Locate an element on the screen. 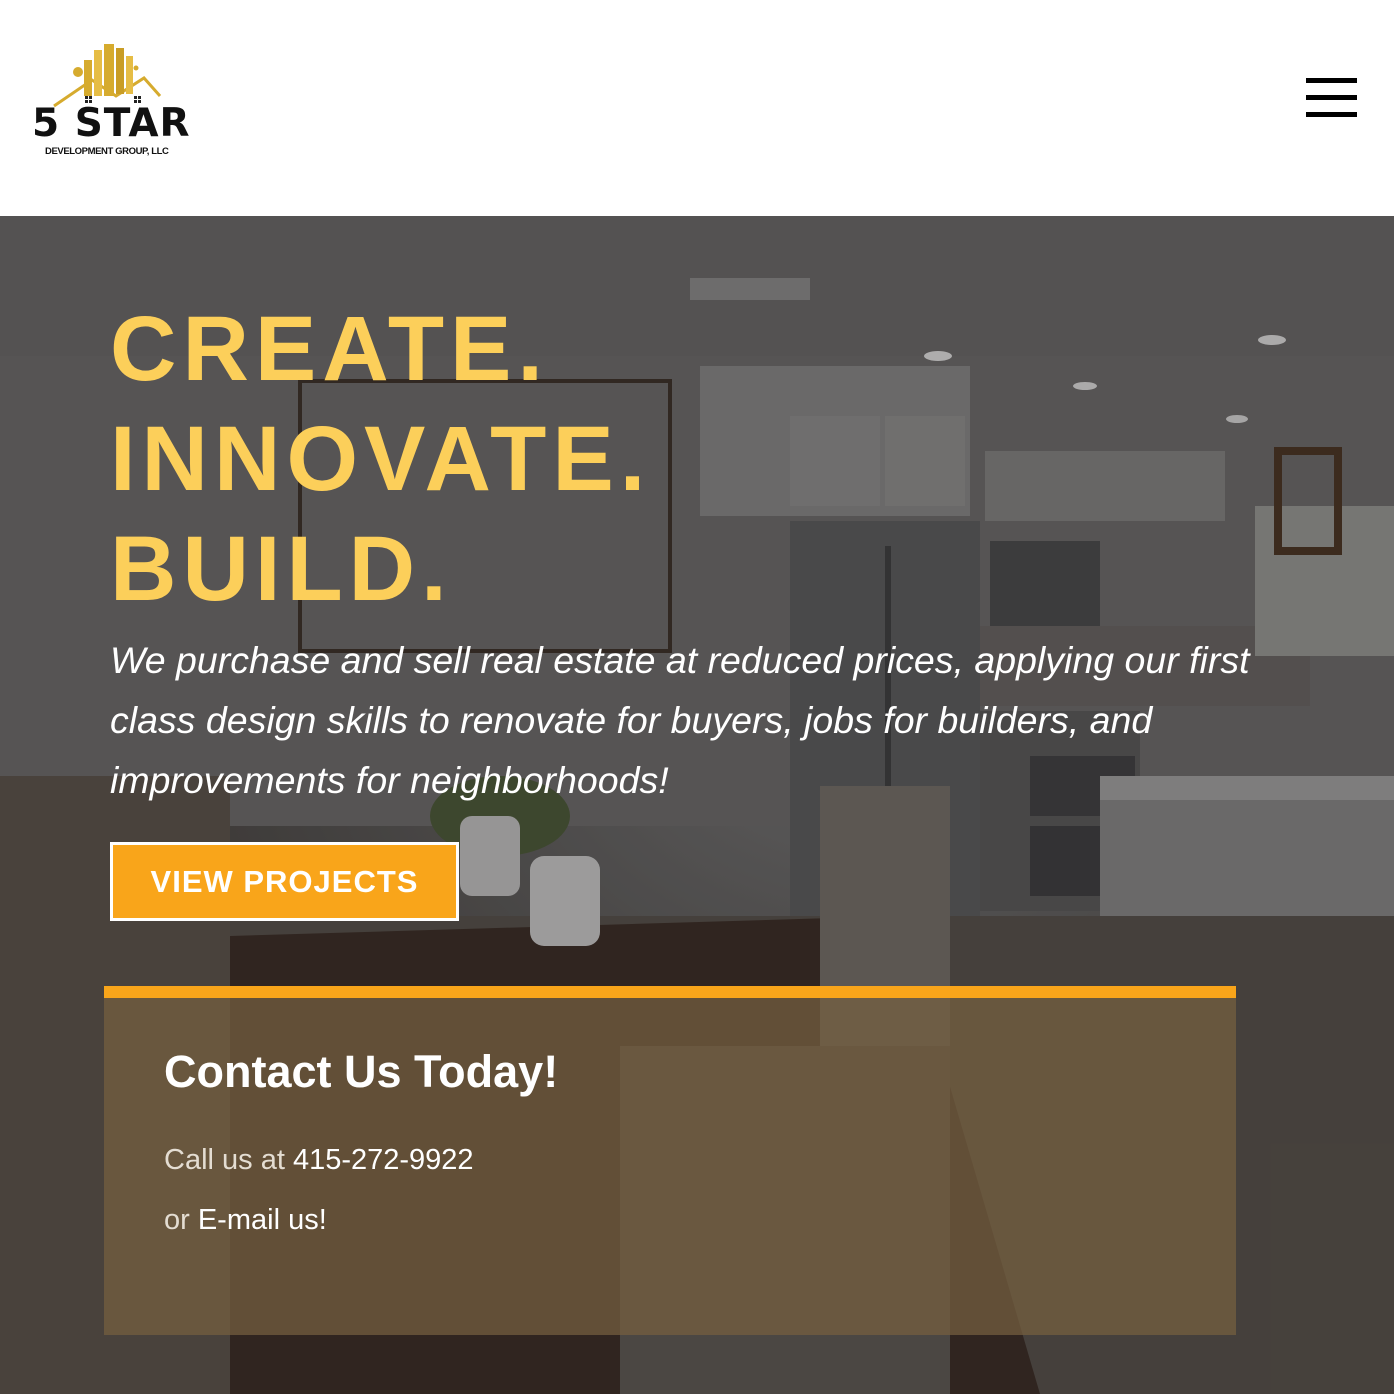  contact-email-line: or E-mail us! is located at coordinates (245, 1220).